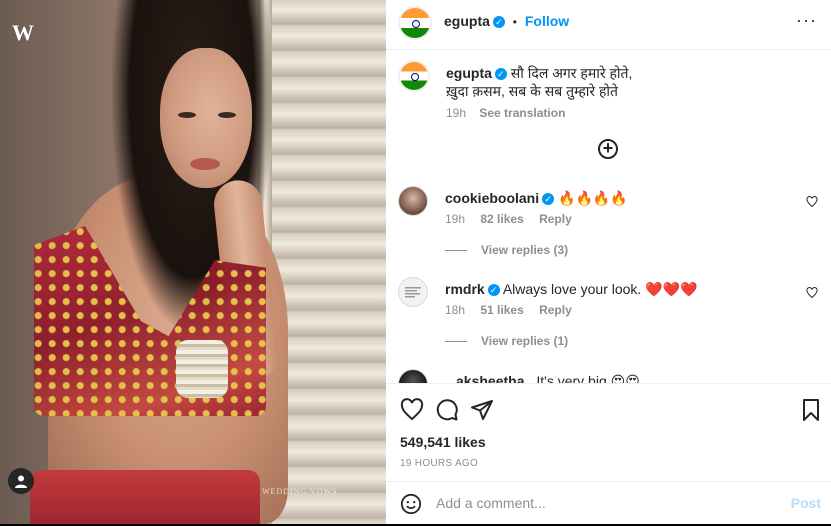 The width and height of the screenshot is (831, 526). What do you see at coordinates (439, 463) in the screenshot?
I see `post-timestamp: 19 HOURS AGO` at bounding box center [439, 463].